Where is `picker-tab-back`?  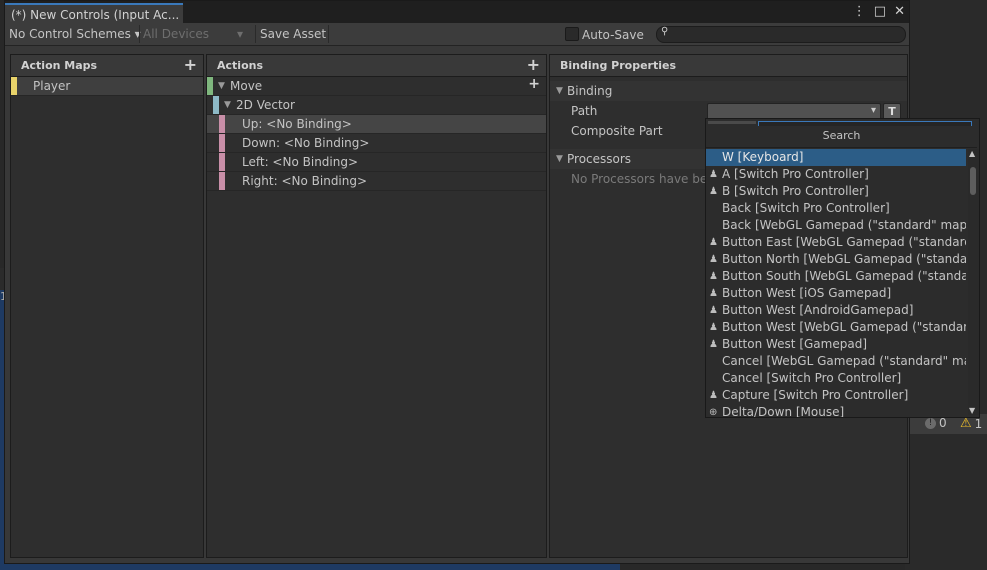 picker-tab-back is located at coordinates (732, 122).